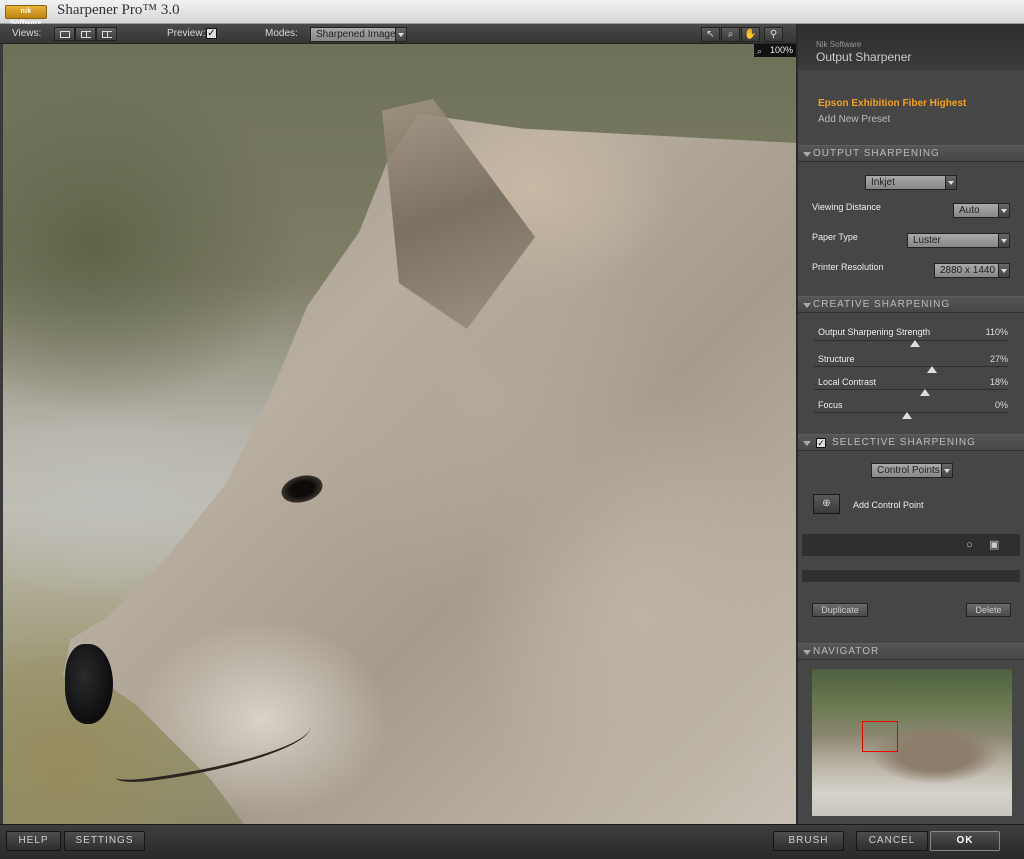 This screenshot has height=859, width=1024. I want to click on brush-button: BRUSH, so click(808, 841).